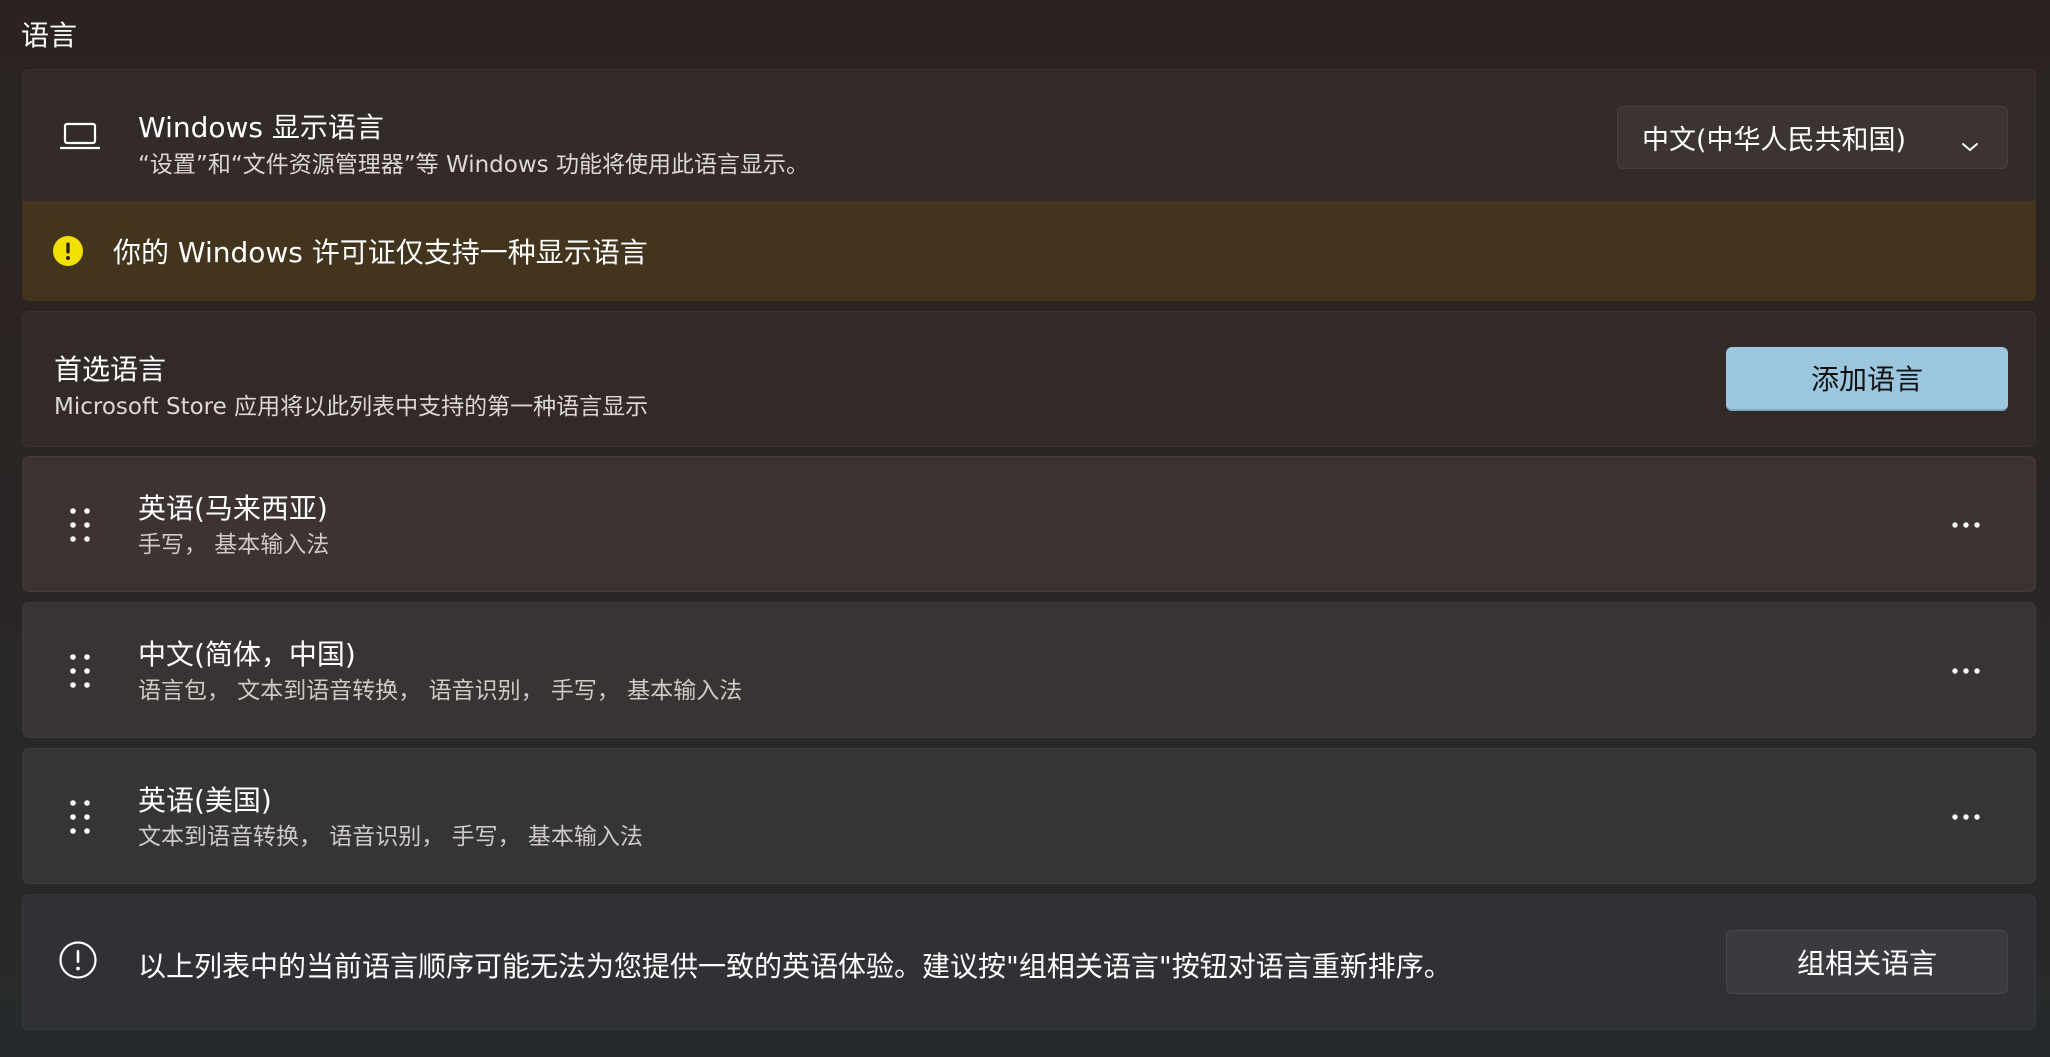 The width and height of the screenshot is (2050, 1057). Describe the element at coordinates (68, 251) in the screenshot. I see `warning-icon` at that location.